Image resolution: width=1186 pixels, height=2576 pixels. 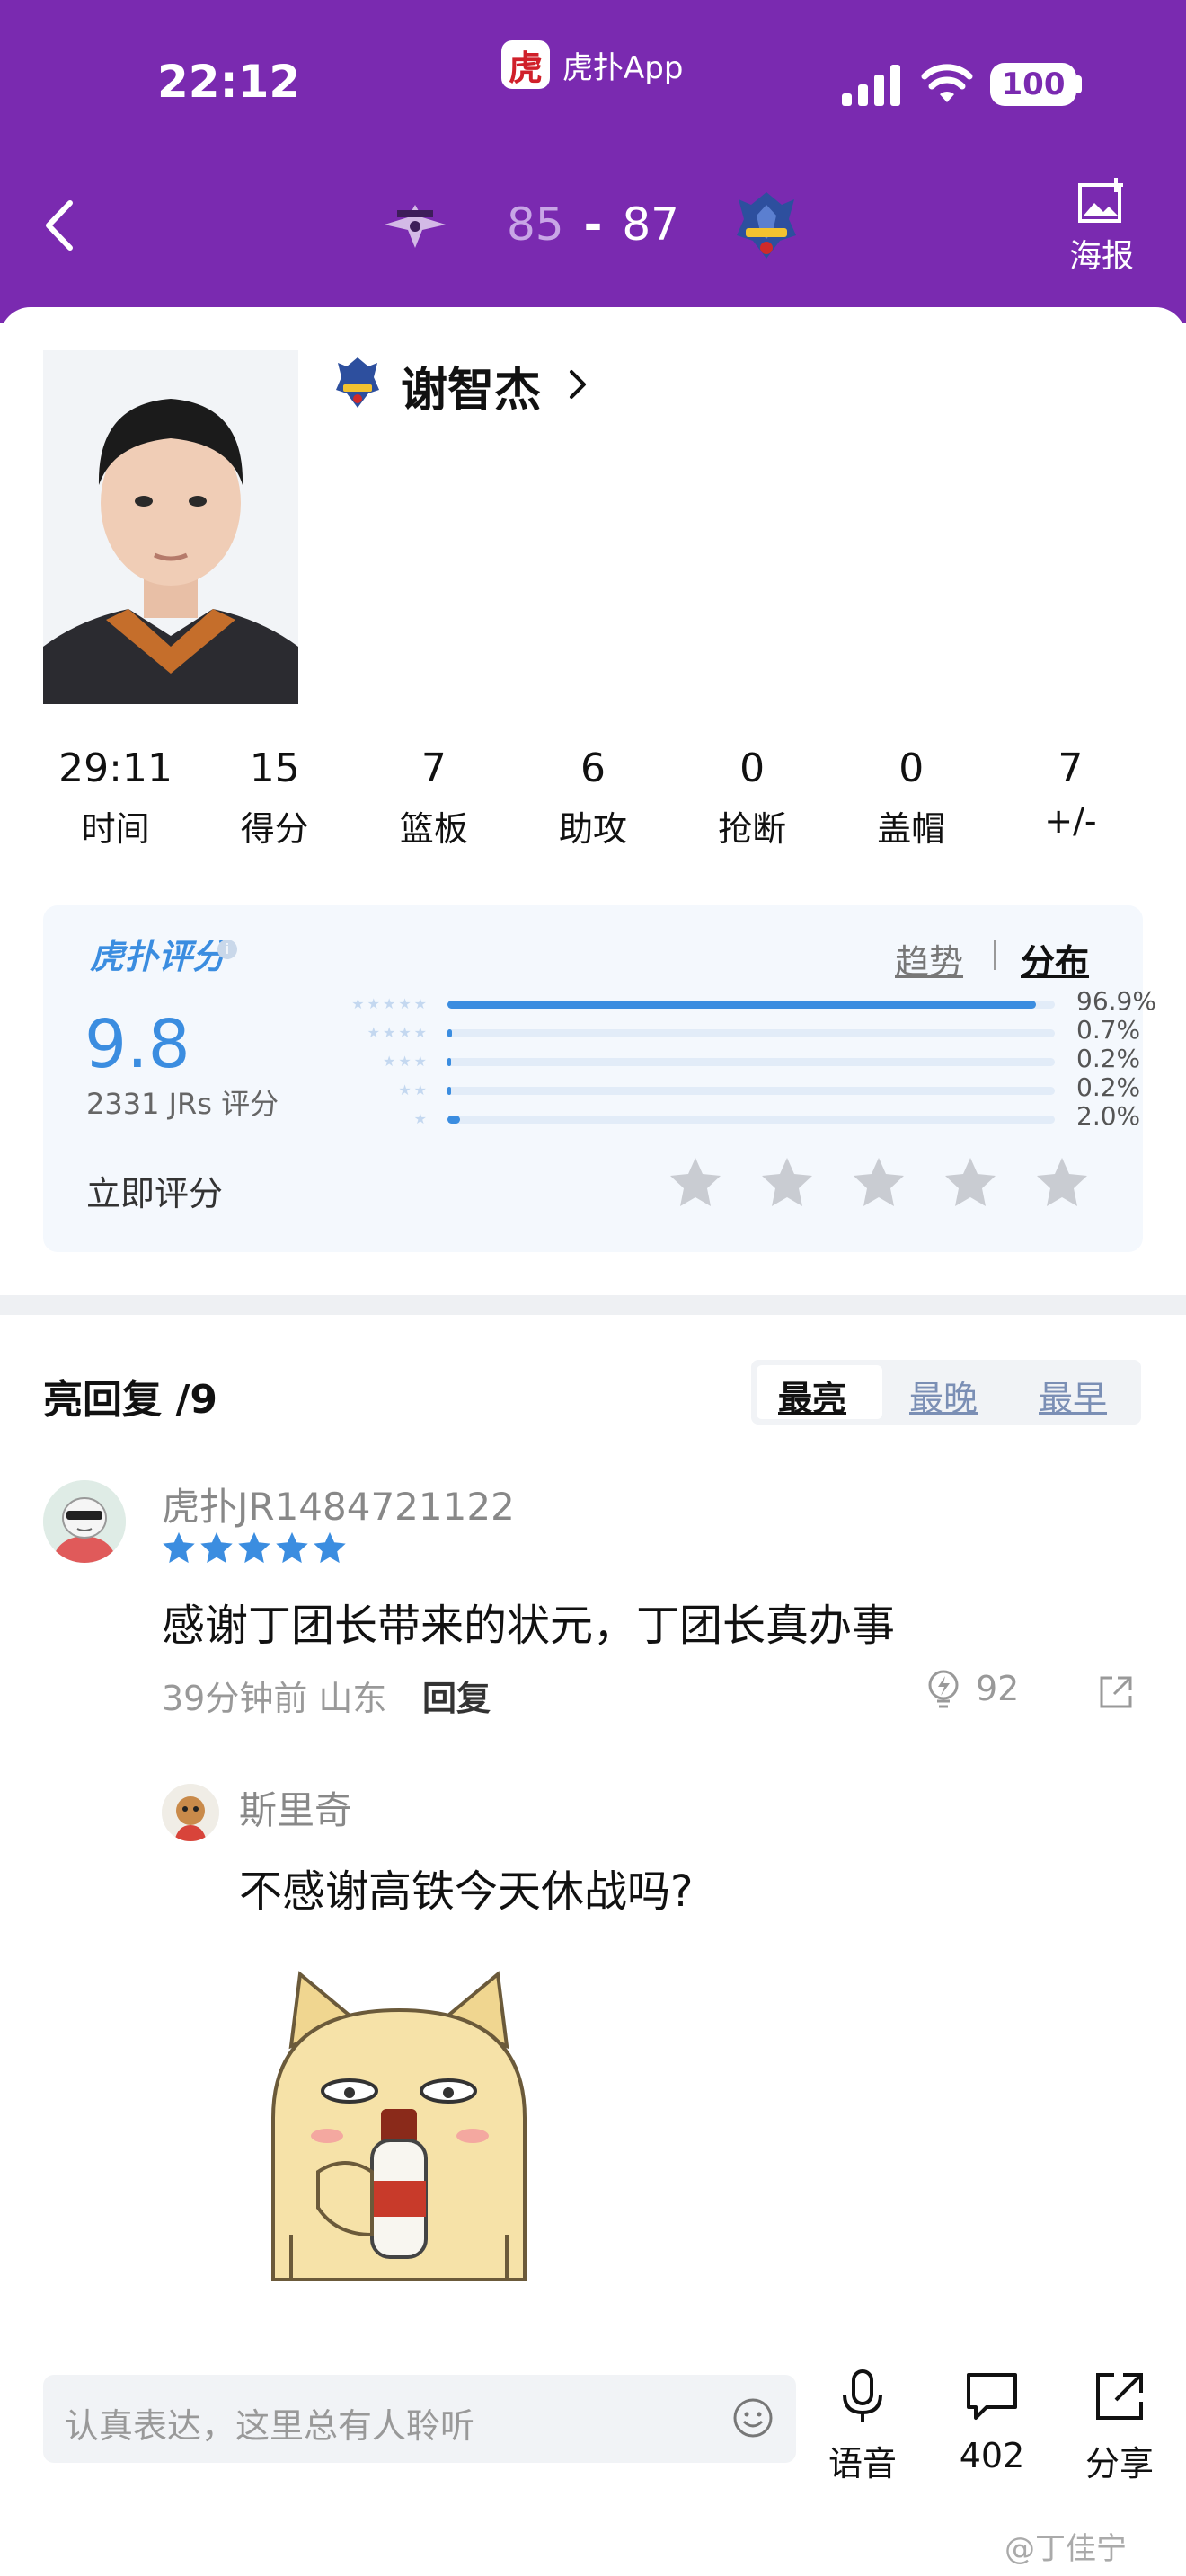 What do you see at coordinates (1055, 959) in the screenshot?
I see `tab-distribution: 分布` at bounding box center [1055, 959].